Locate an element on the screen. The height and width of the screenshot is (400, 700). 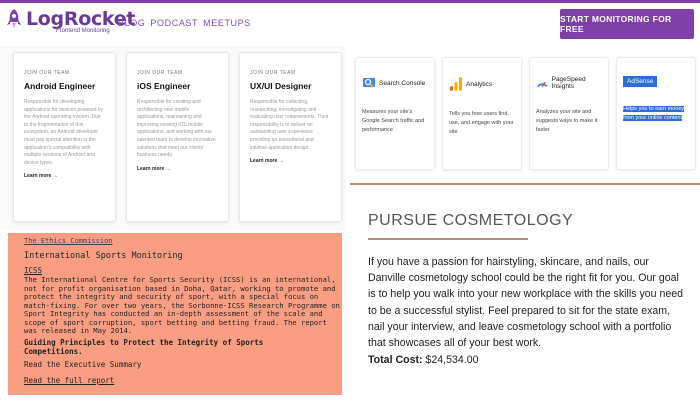
cost-label: Total Cost: is located at coordinates (395, 360).